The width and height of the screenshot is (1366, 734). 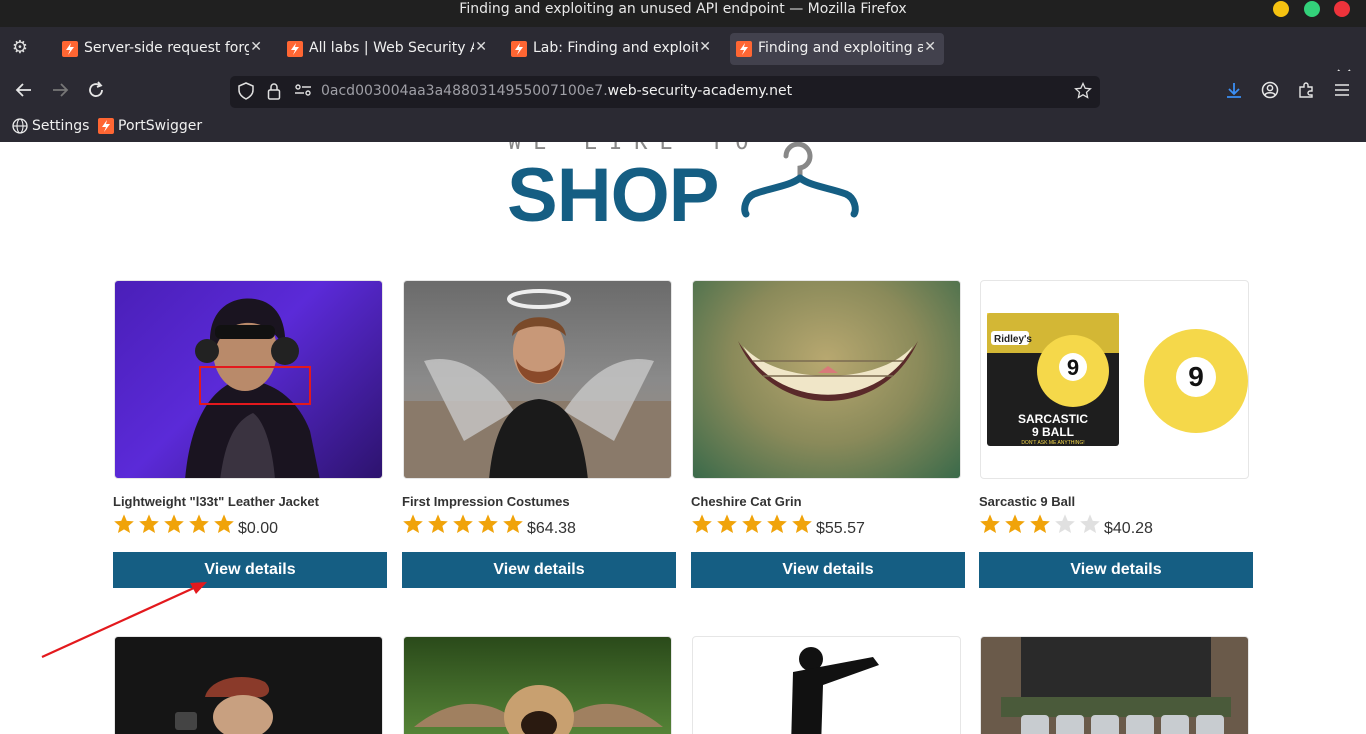 What do you see at coordinates (391, 48) in the screenshot?
I see `tab-label: All labs | Web Security Ac` at bounding box center [391, 48].